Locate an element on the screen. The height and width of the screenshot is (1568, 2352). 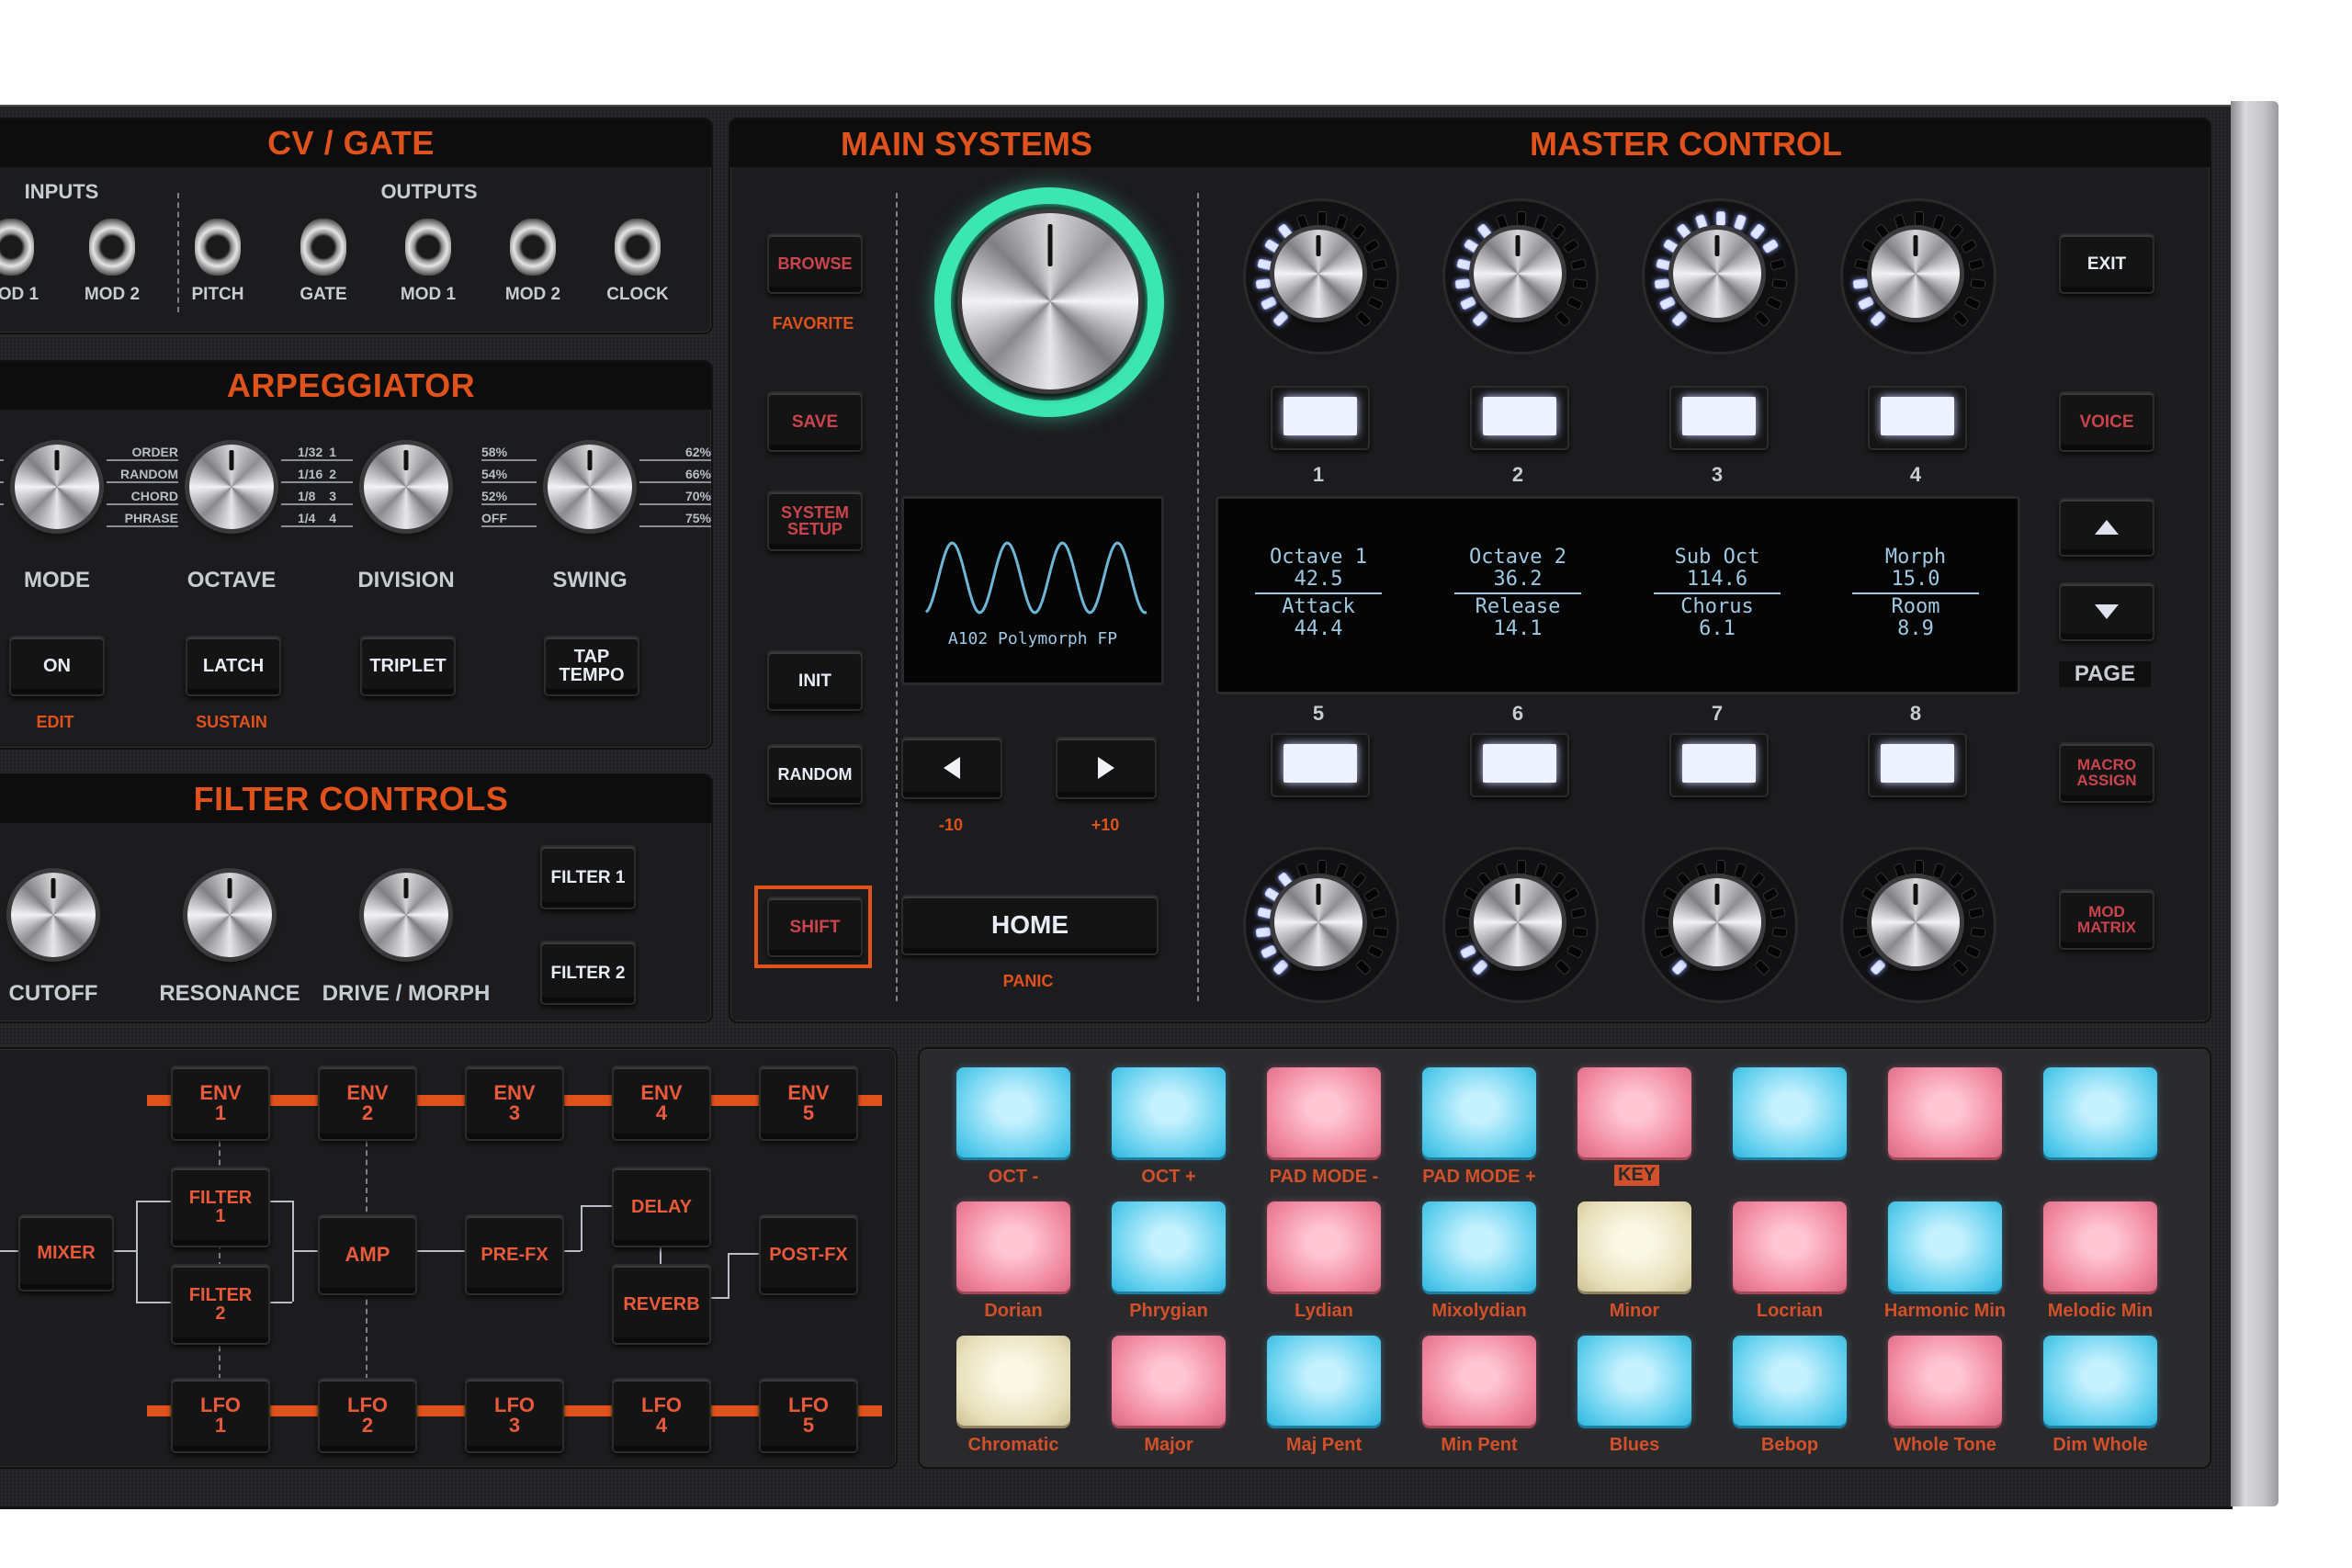
performance-pad-r2-c4 is located at coordinates (1479, 1247).